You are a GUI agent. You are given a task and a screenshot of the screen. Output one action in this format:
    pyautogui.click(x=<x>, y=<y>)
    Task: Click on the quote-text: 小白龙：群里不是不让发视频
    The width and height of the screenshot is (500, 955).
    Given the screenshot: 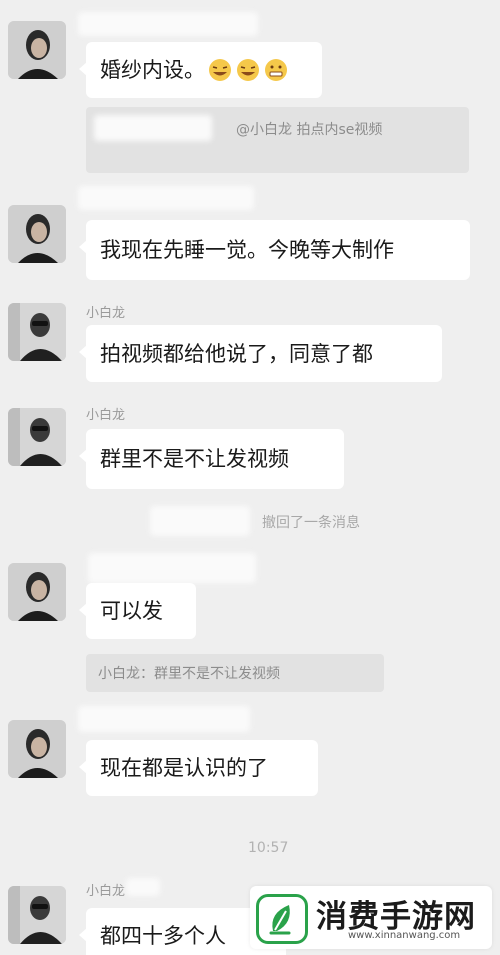 What is the action you would take?
    pyautogui.click(x=189, y=674)
    